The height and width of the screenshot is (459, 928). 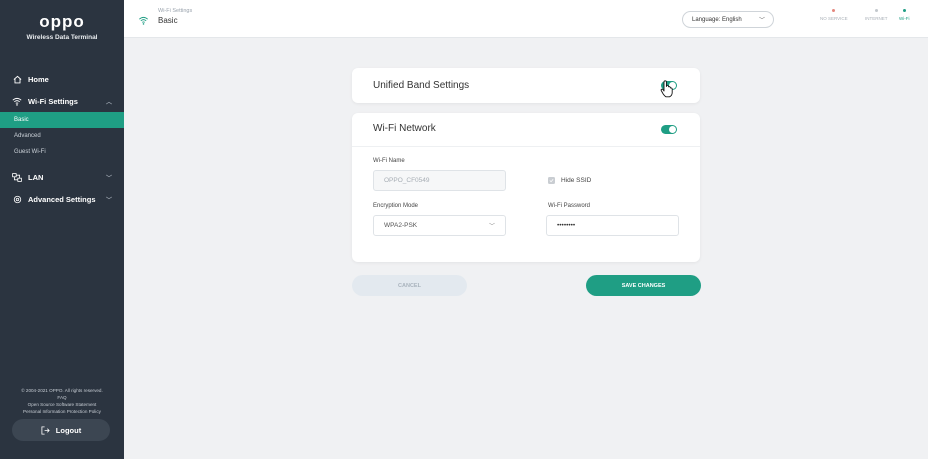 I want to click on brand-subtitle: Wireless Data Terminal, so click(x=62, y=37).